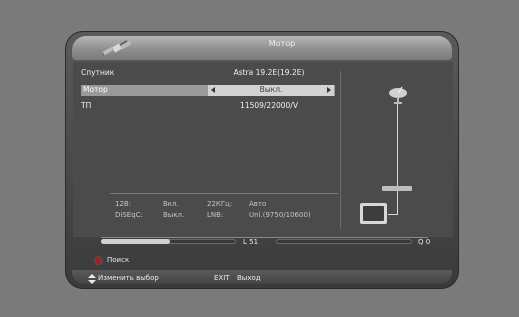 Image resolution: width=519 pixels, height=317 pixels. I want to click on satellite-icon, so click(117, 48).